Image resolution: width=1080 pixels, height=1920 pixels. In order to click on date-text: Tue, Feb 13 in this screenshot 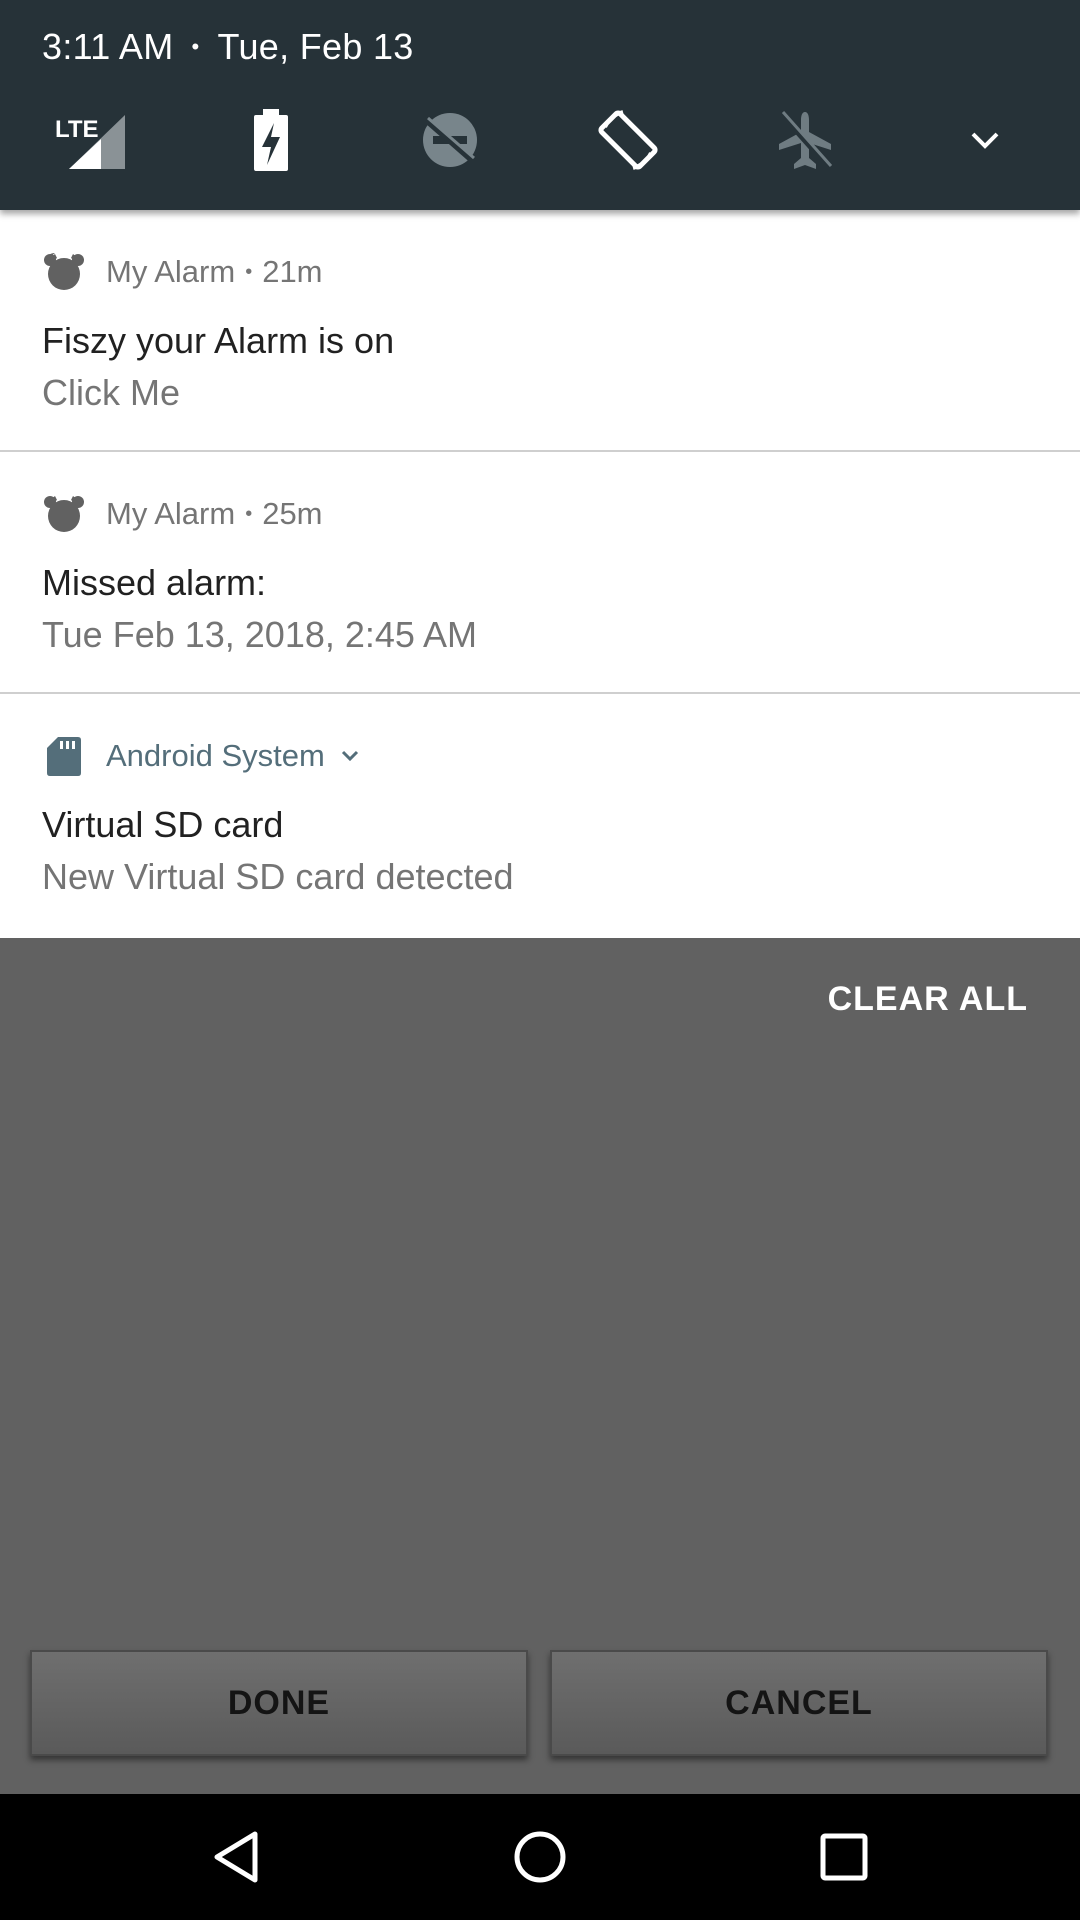, I will do `click(315, 46)`.